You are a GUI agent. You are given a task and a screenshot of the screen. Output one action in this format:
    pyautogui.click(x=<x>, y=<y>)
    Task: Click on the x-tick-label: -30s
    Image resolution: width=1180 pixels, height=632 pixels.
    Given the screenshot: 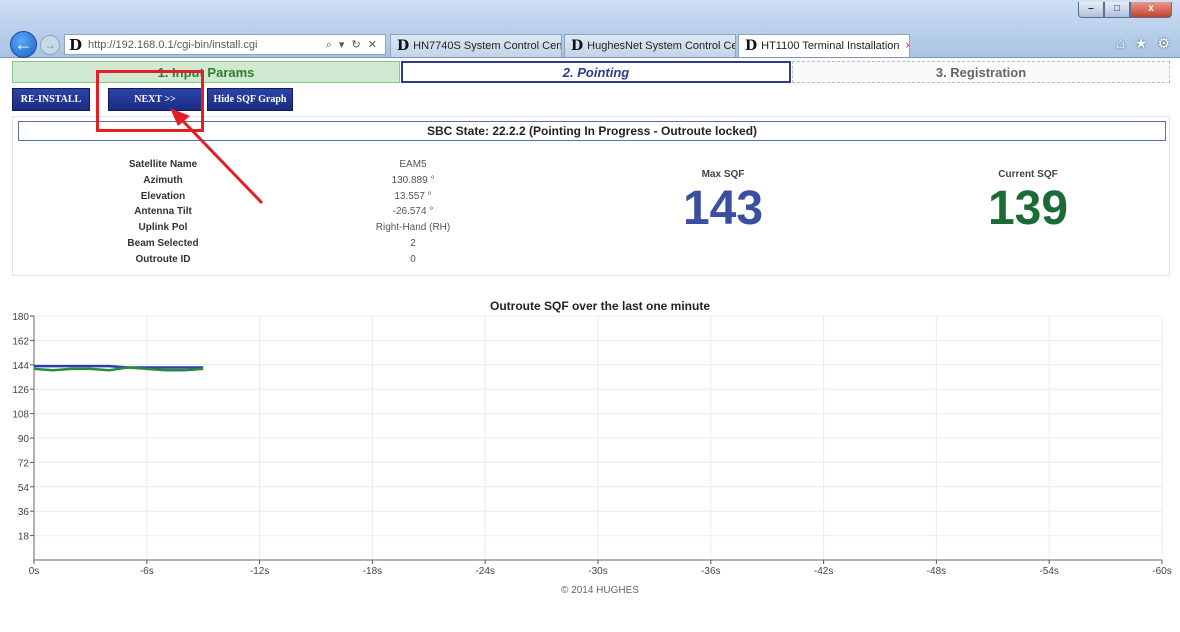 What is the action you would take?
    pyautogui.click(x=597, y=571)
    